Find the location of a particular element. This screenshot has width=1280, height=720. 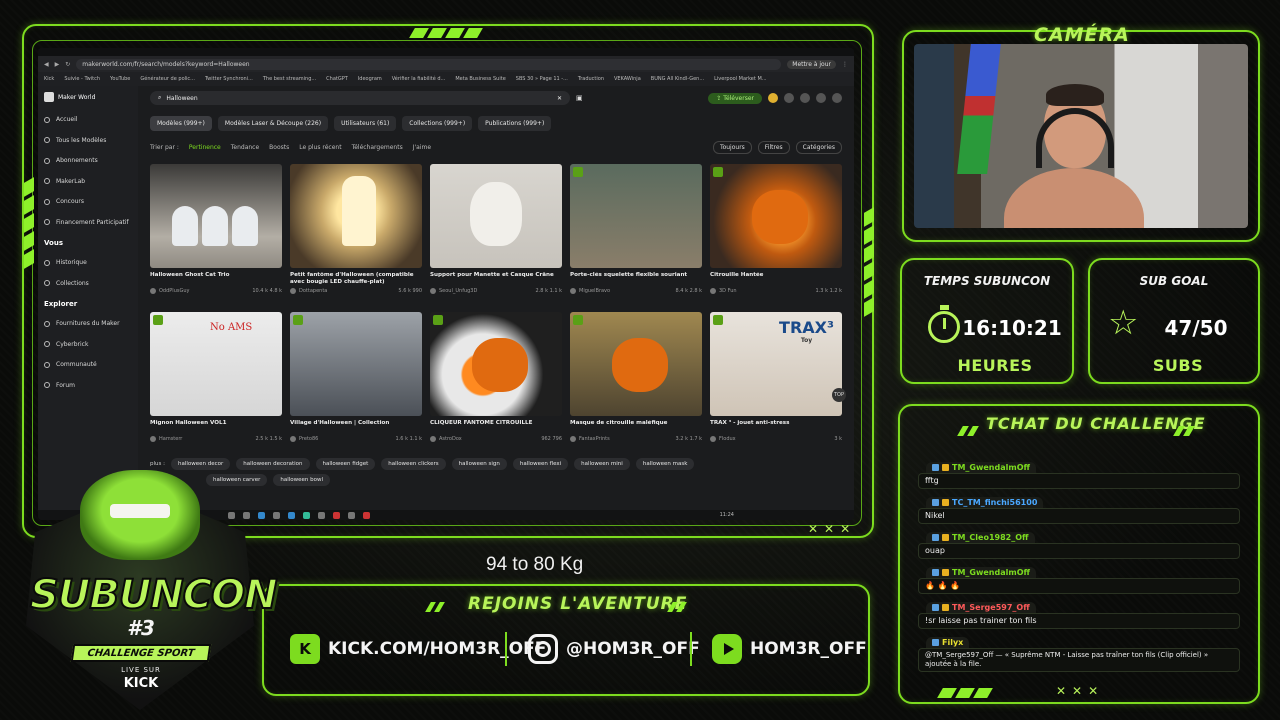

search-input: ⌕ Halloween ✕ is located at coordinates (360, 98).